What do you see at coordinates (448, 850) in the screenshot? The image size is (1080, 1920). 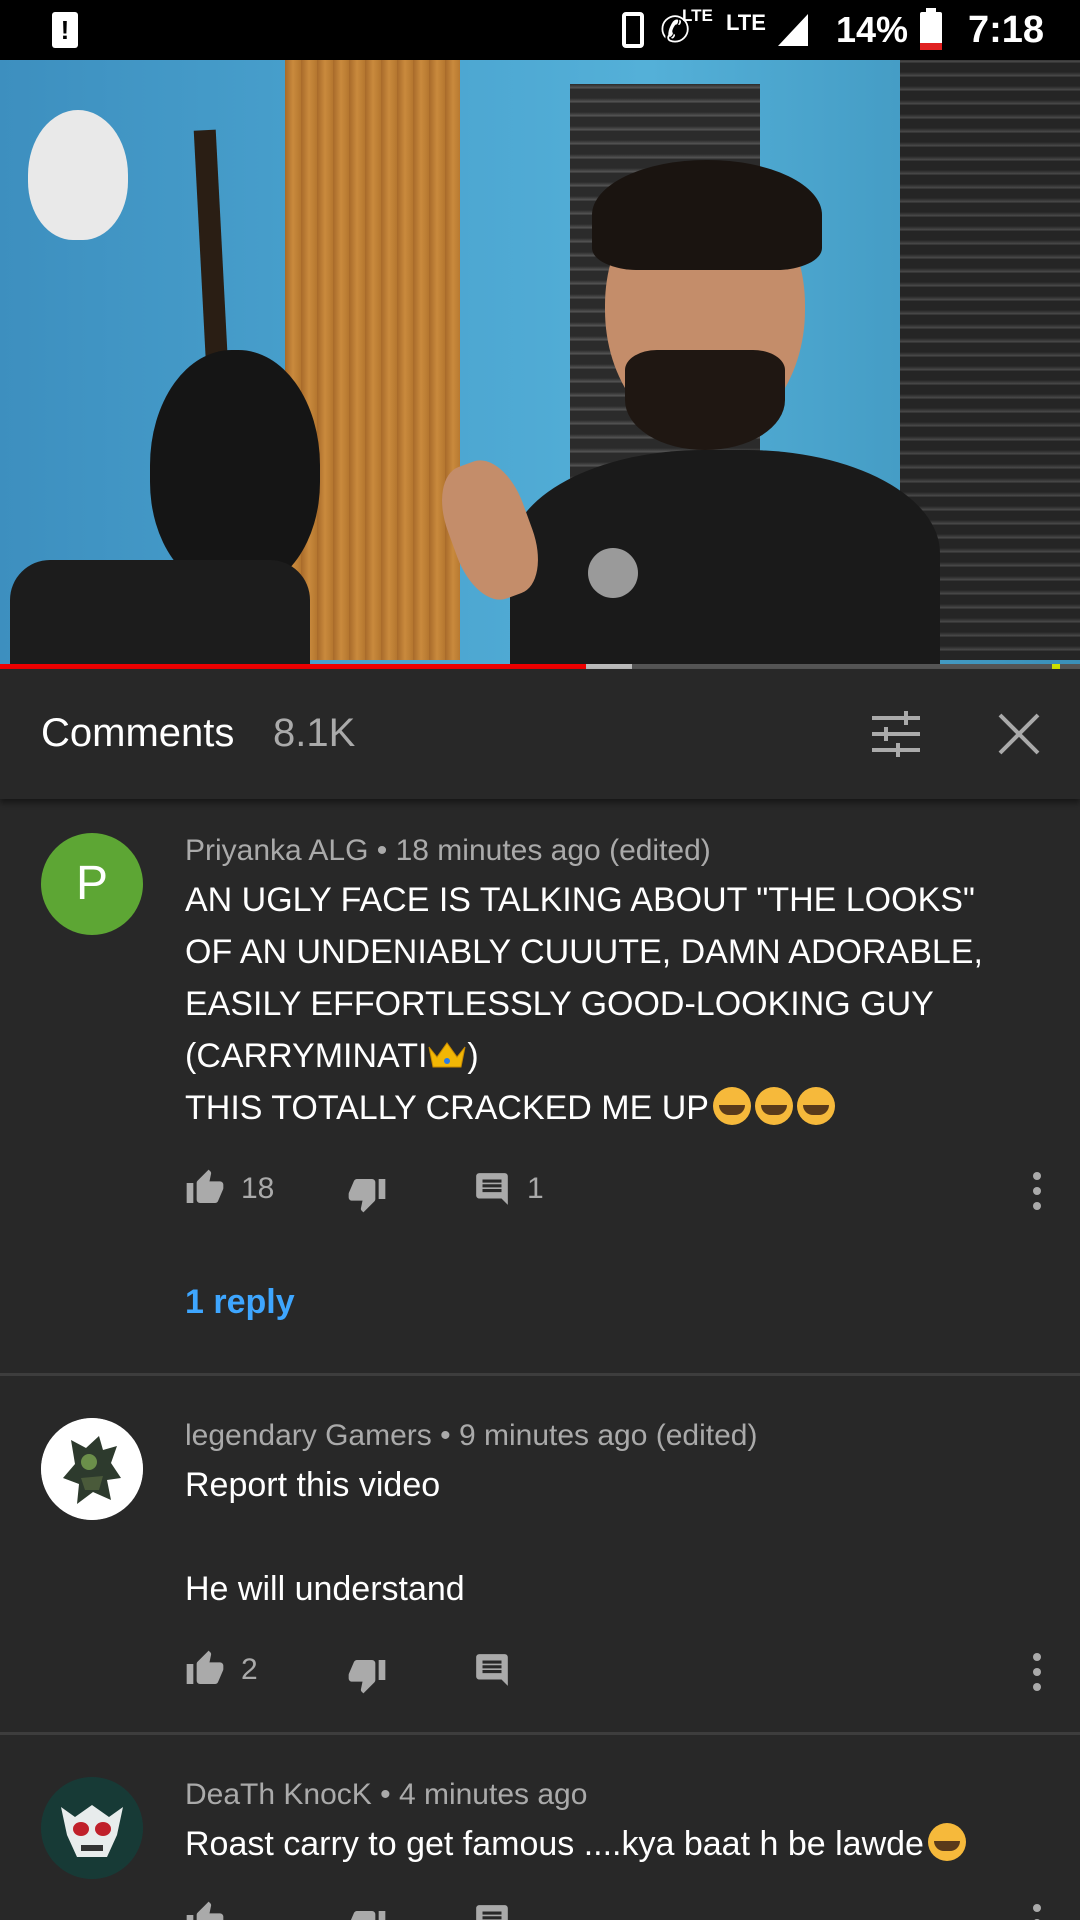 I see `comment-meta: Priyanka ALG • 18 minutes ago (edited)` at bounding box center [448, 850].